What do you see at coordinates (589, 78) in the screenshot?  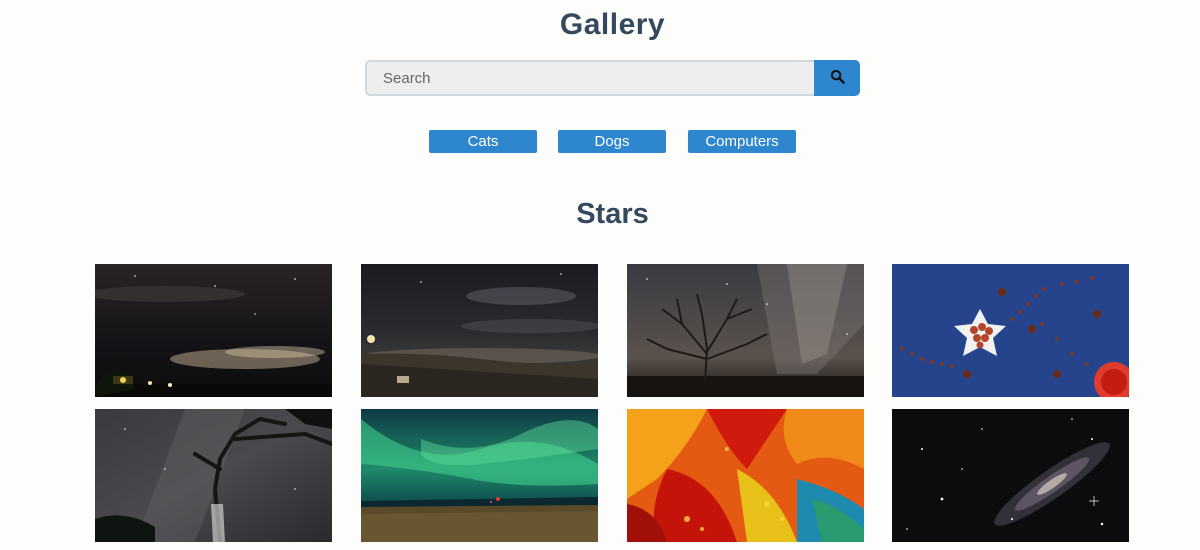 I see `search-input` at bounding box center [589, 78].